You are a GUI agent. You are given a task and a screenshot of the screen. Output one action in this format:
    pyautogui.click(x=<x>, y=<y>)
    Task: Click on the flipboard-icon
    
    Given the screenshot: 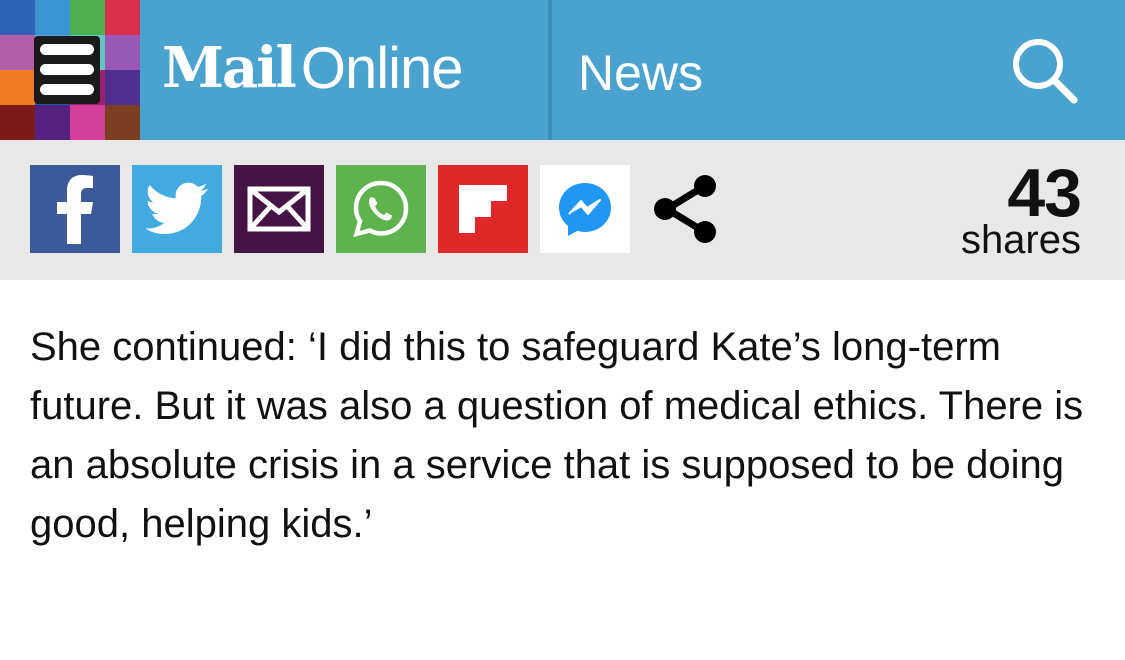 What is the action you would take?
    pyautogui.click(x=483, y=209)
    